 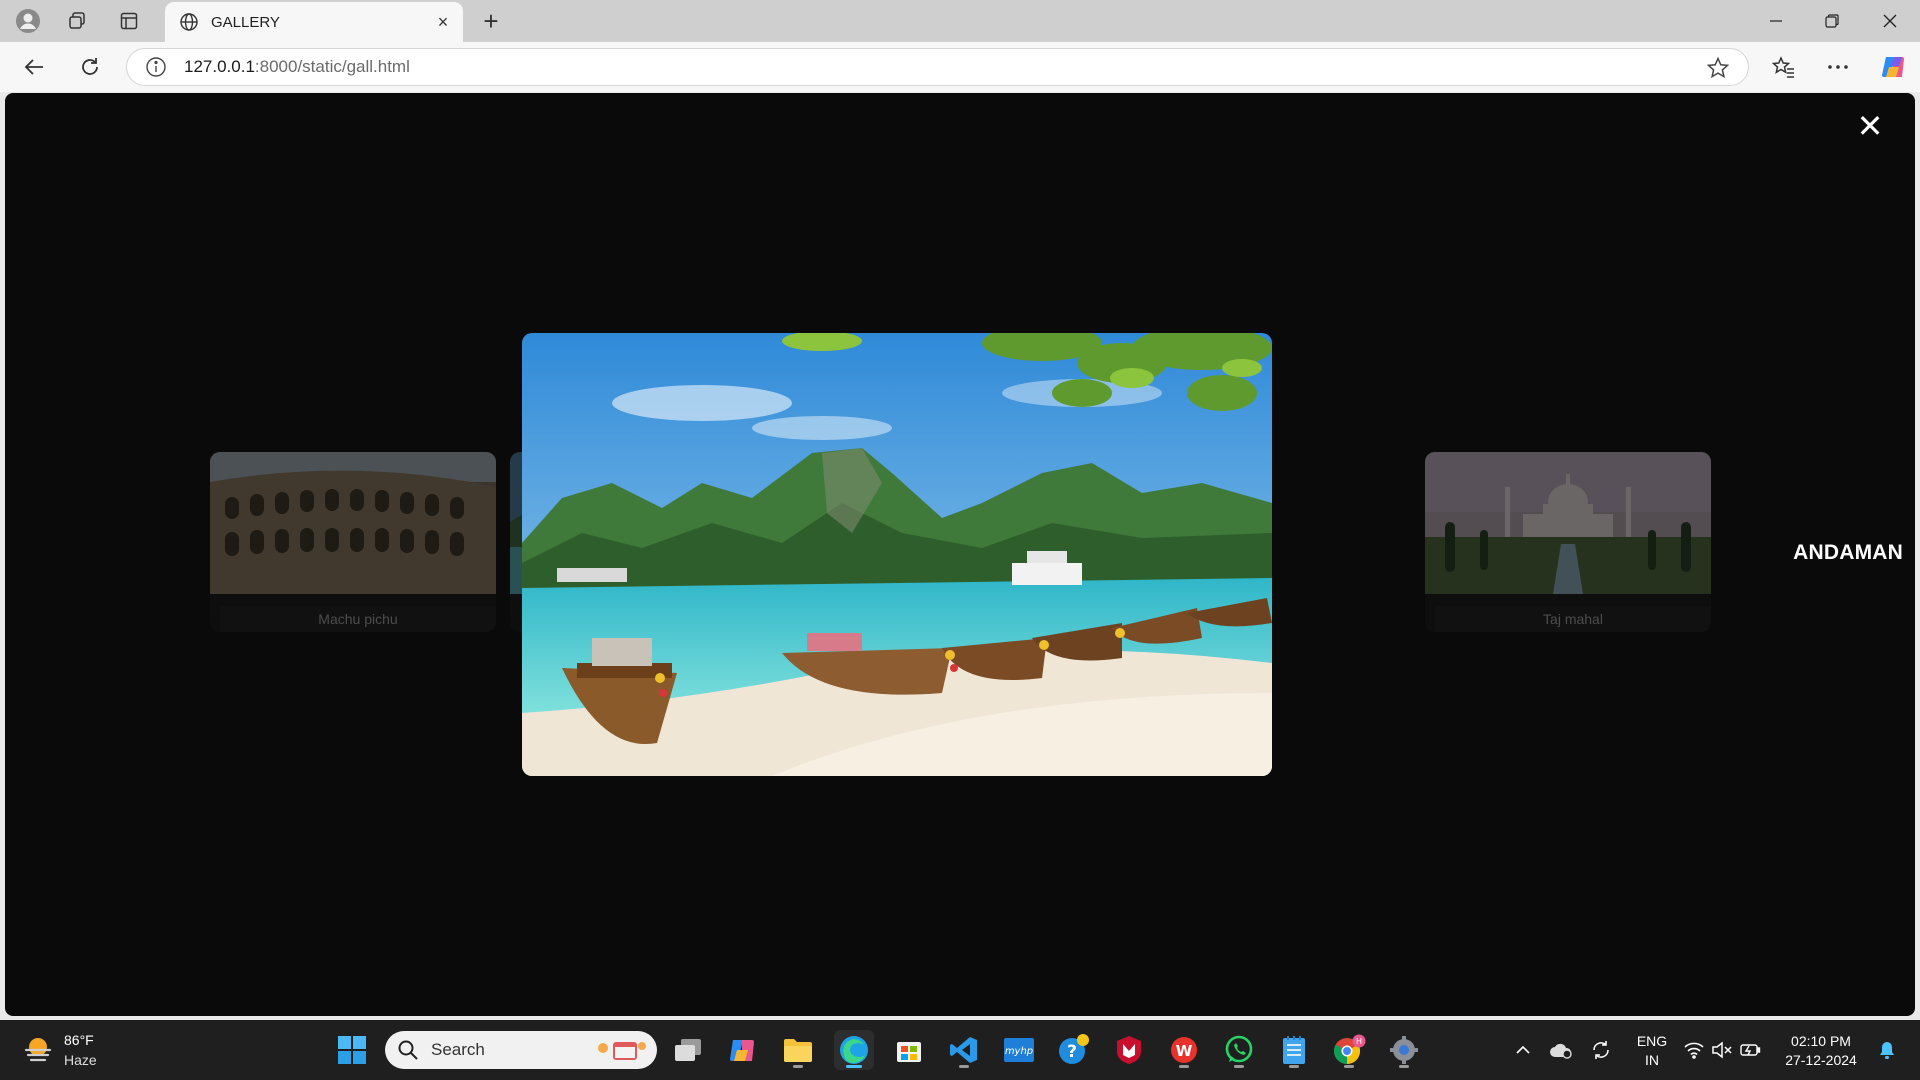 I want to click on tab-gallery: GALLERY ×, so click(x=314, y=22).